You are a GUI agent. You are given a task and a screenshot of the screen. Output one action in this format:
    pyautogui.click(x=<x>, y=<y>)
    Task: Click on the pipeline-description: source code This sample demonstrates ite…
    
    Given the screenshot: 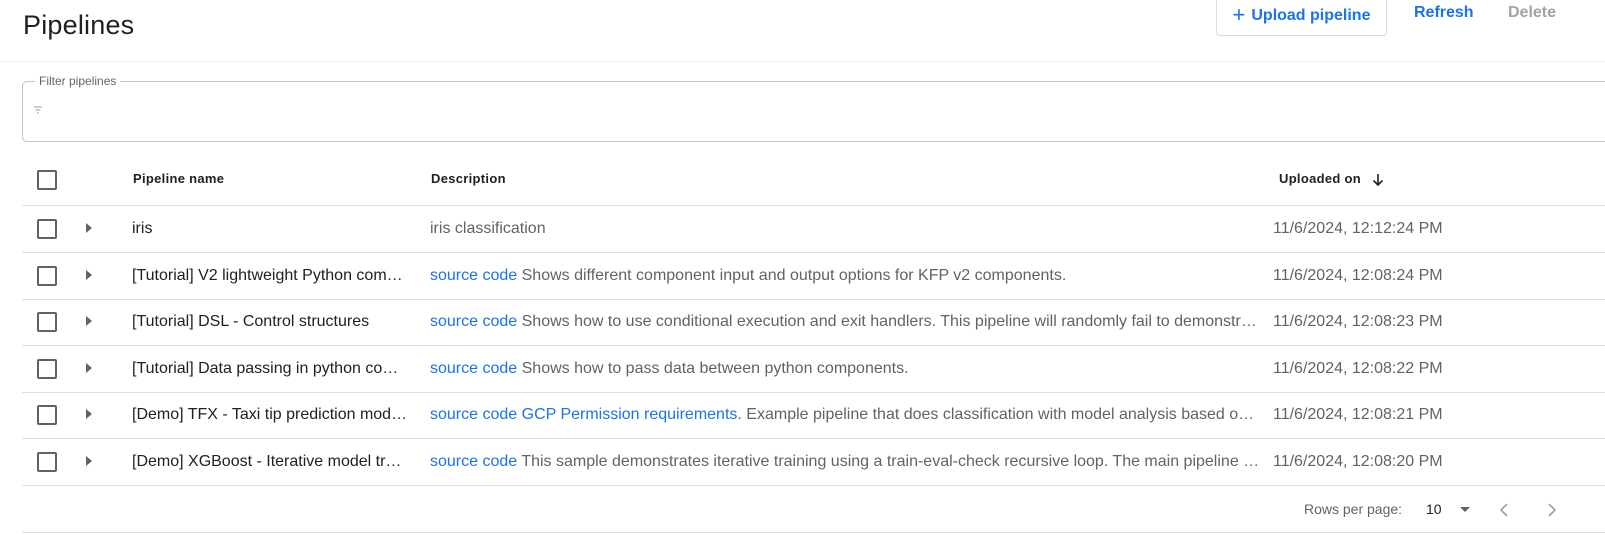 What is the action you would take?
    pyautogui.click(x=845, y=462)
    